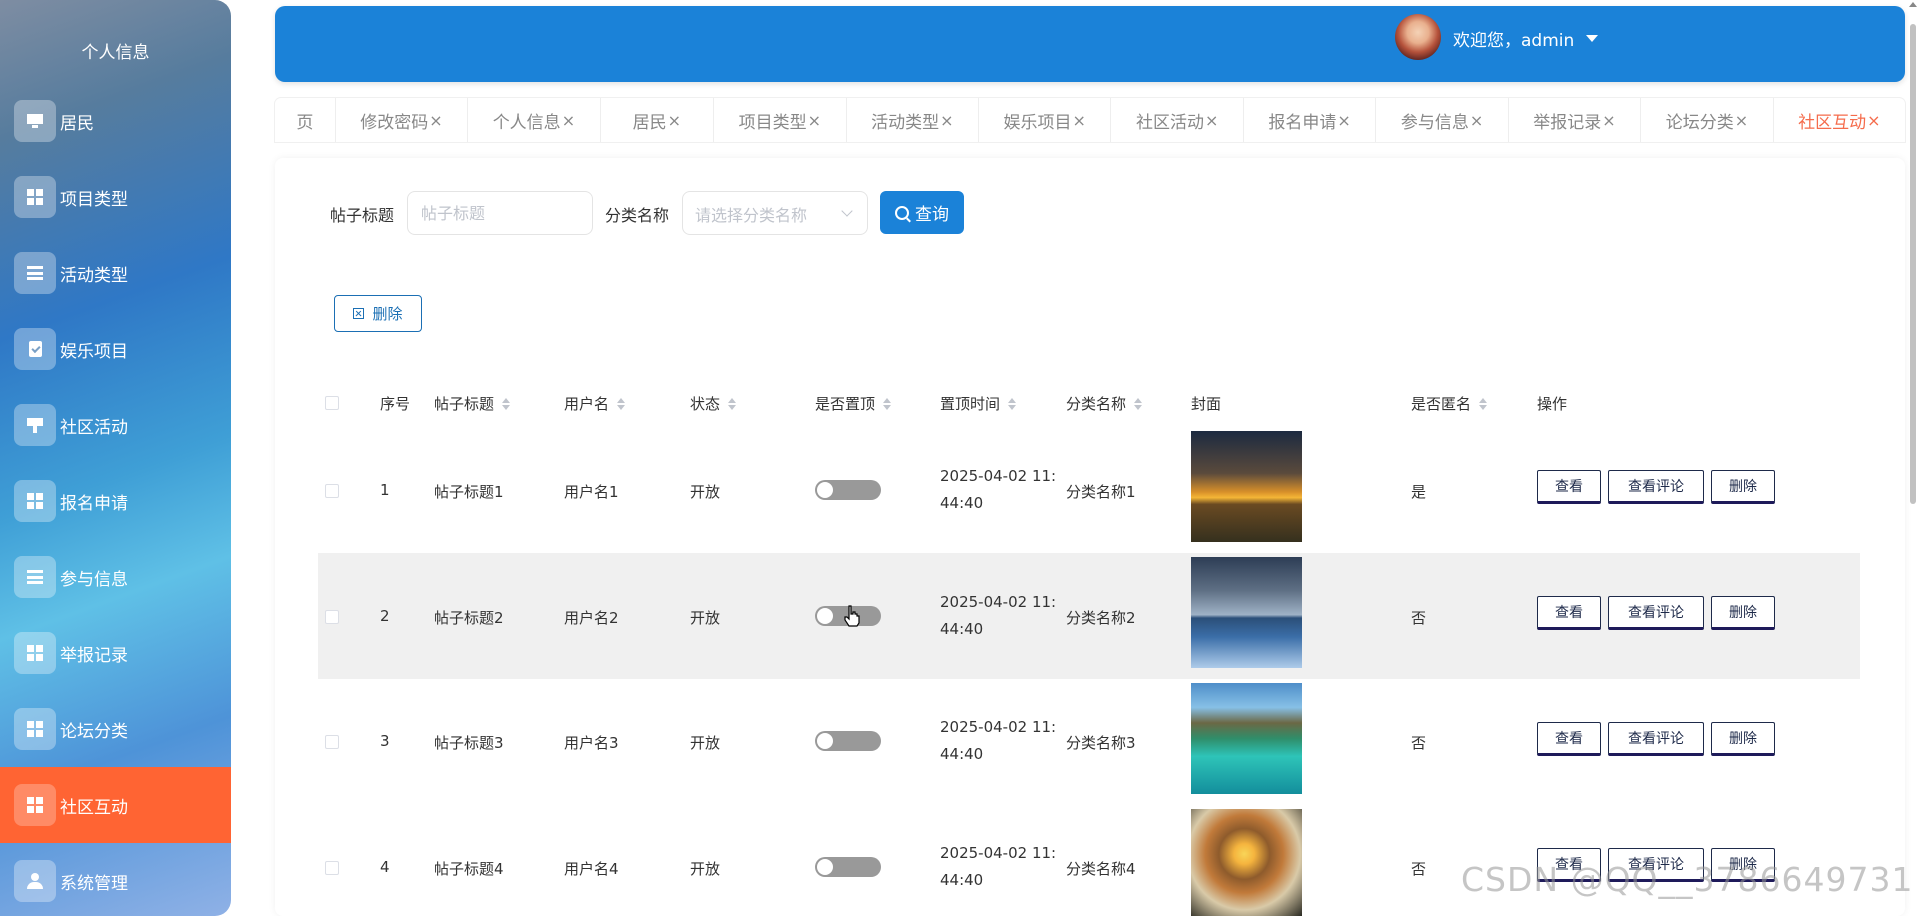  What do you see at coordinates (1442, 120) in the screenshot?
I see `tab-participation: 参与信息 ×` at bounding box center [1442, 120].